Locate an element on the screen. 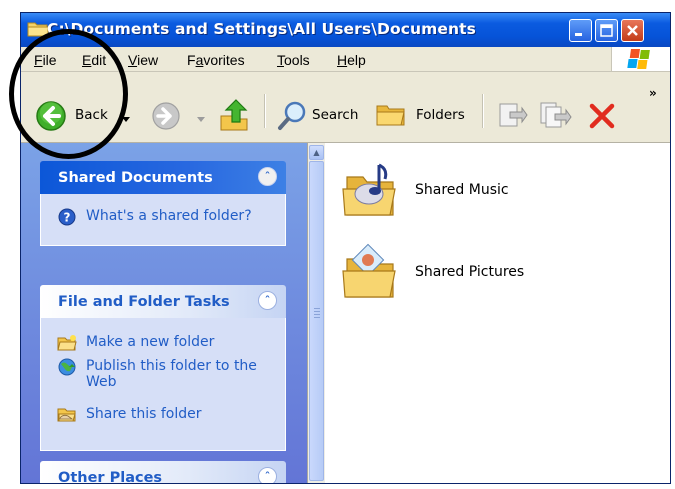 This screenshot has height=489, width=675. folders-button: Folders is located at coordinates (422, 116).